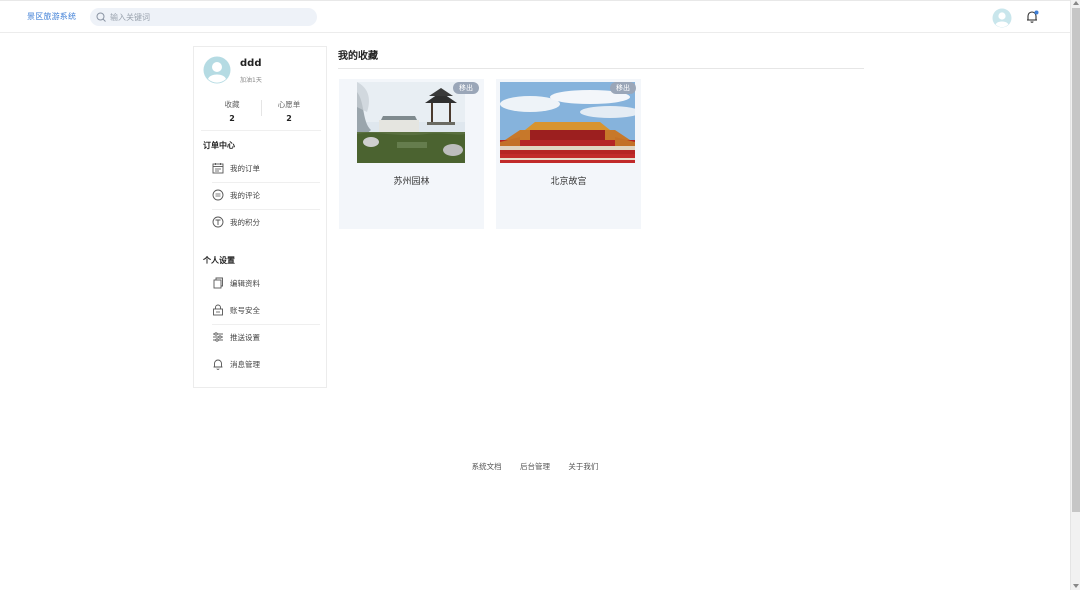 Image resolution: width=1080 pixels, height=590 pixels. Describe the element at coordinates (567, 122) in the screenshot. I see `forbidden-city-image` at that location.